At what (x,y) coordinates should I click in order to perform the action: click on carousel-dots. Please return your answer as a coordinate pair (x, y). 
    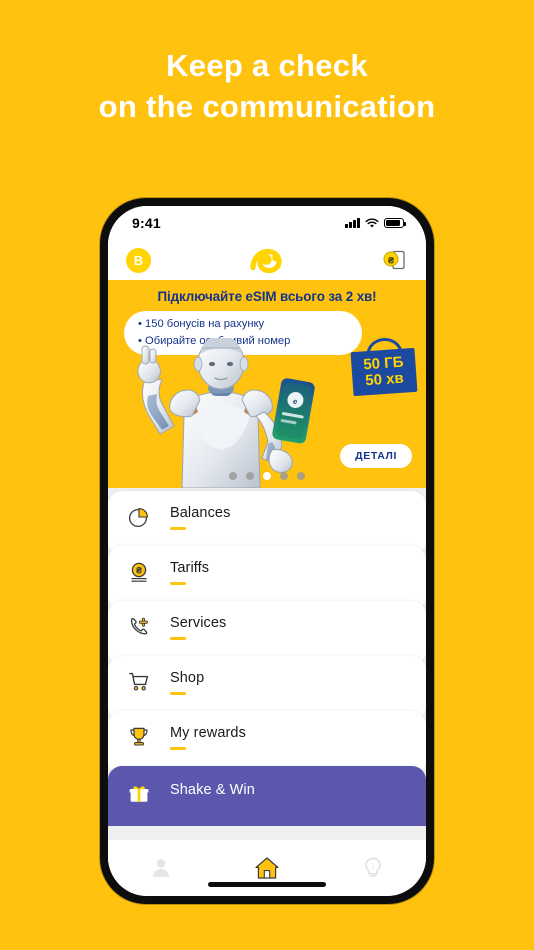
    Looking at the image, I should click on (267, 476).